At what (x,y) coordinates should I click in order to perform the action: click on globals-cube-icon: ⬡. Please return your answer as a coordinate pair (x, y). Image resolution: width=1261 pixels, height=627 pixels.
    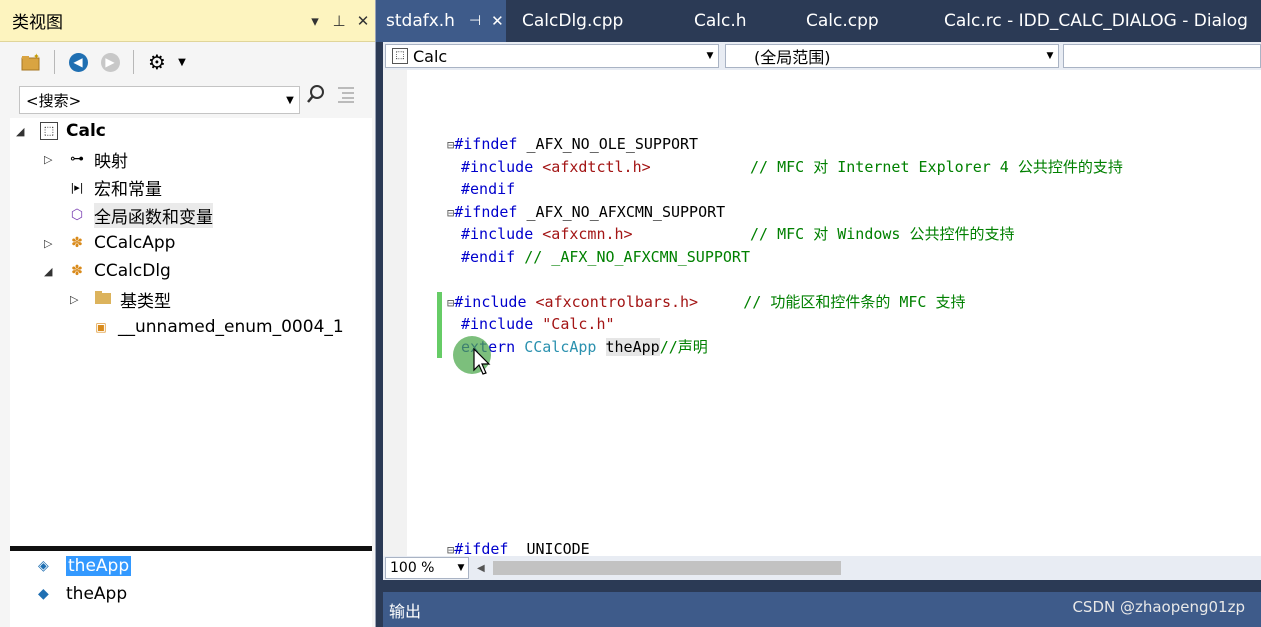
    Looking at the image, I should click on (77, 215).